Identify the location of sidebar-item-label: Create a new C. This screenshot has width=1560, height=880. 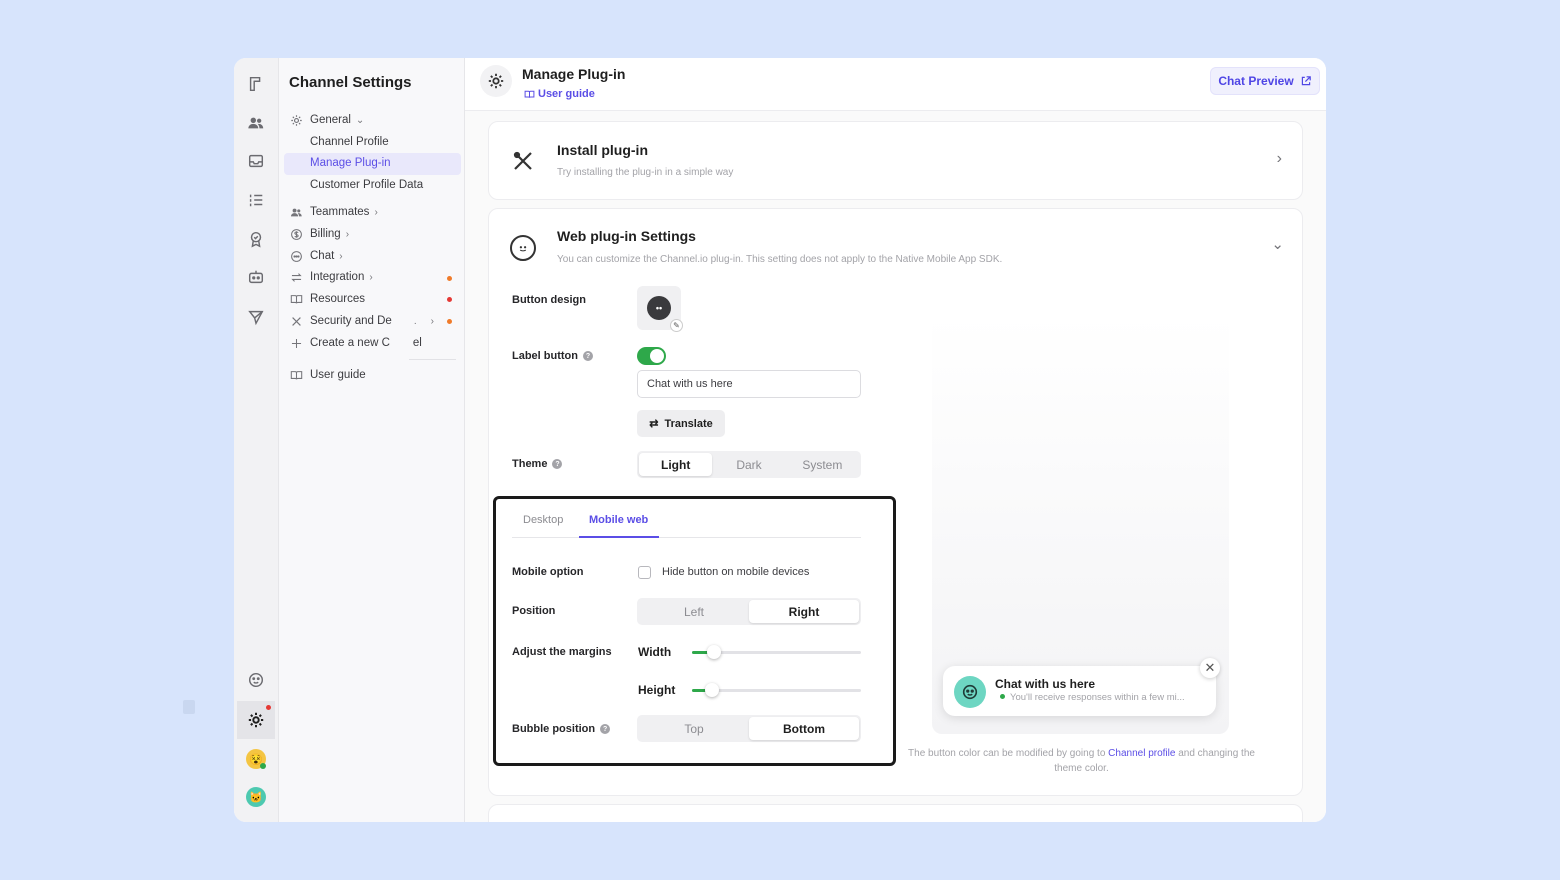
(350, 343).